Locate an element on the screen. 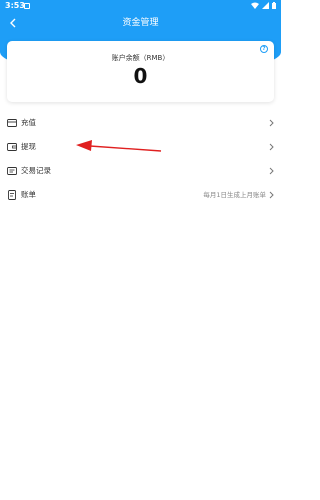  bill-icon is located at coordinates (12, 195).